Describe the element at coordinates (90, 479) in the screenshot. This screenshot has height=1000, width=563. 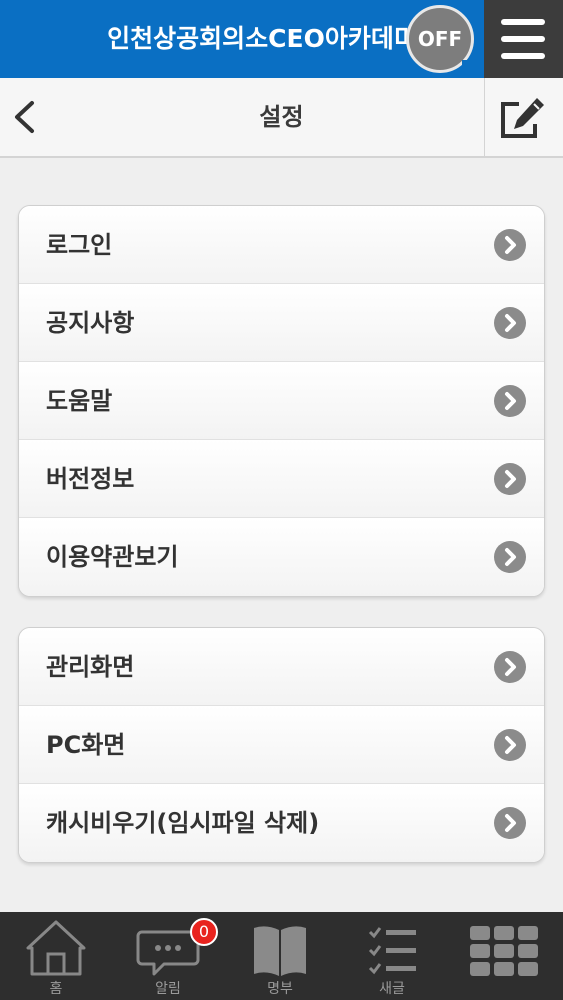
I see `list-item-label: 버전정보` at that location.